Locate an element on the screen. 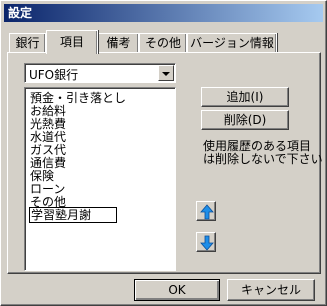 This screenshot has height=306, width=327. list-item: 預金・引き落とし is located at coordinates (78, 98).